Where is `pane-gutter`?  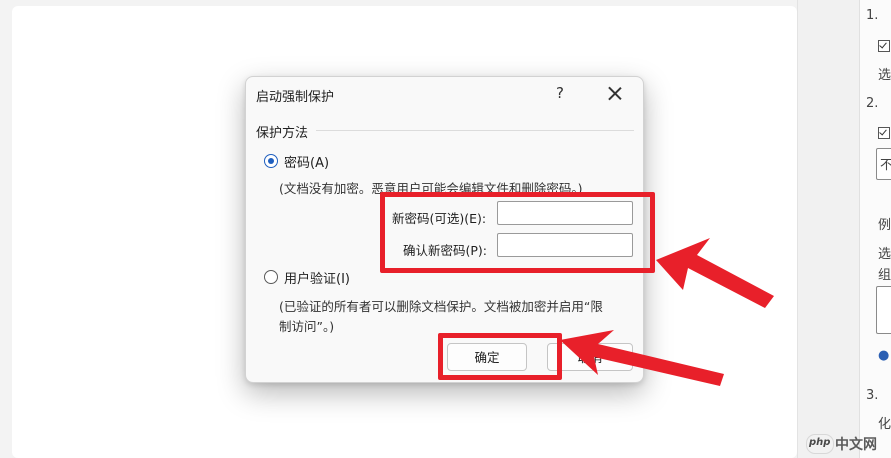
pane-gutter is located at coordinates (828, 229).